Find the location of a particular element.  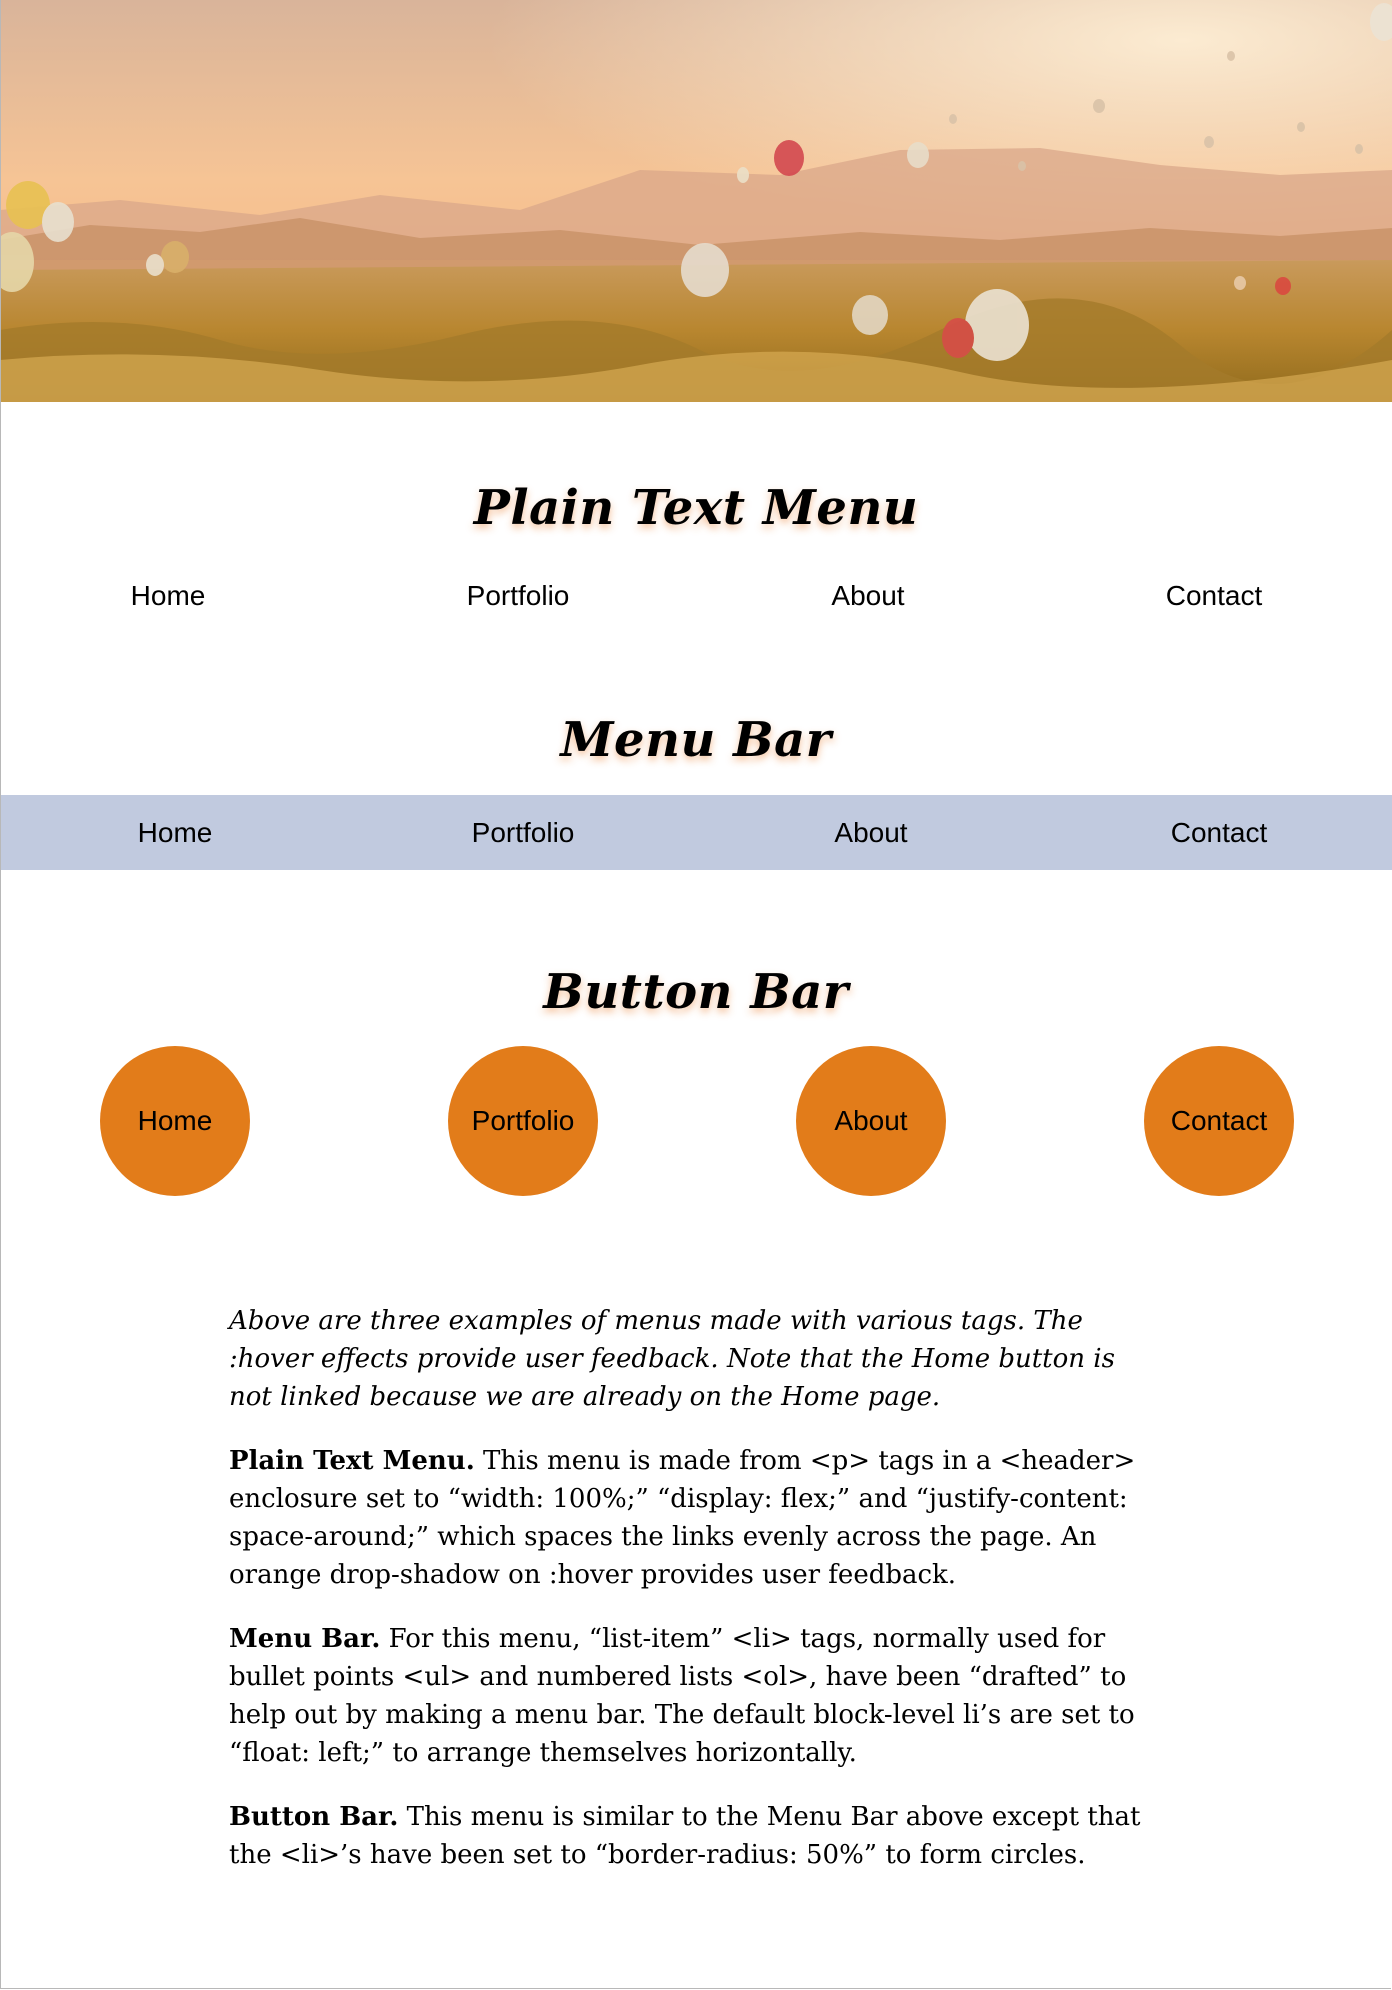

plain-menu-paragraph-heading: Plain Text Menu. is located at coordinates (352, 1461).